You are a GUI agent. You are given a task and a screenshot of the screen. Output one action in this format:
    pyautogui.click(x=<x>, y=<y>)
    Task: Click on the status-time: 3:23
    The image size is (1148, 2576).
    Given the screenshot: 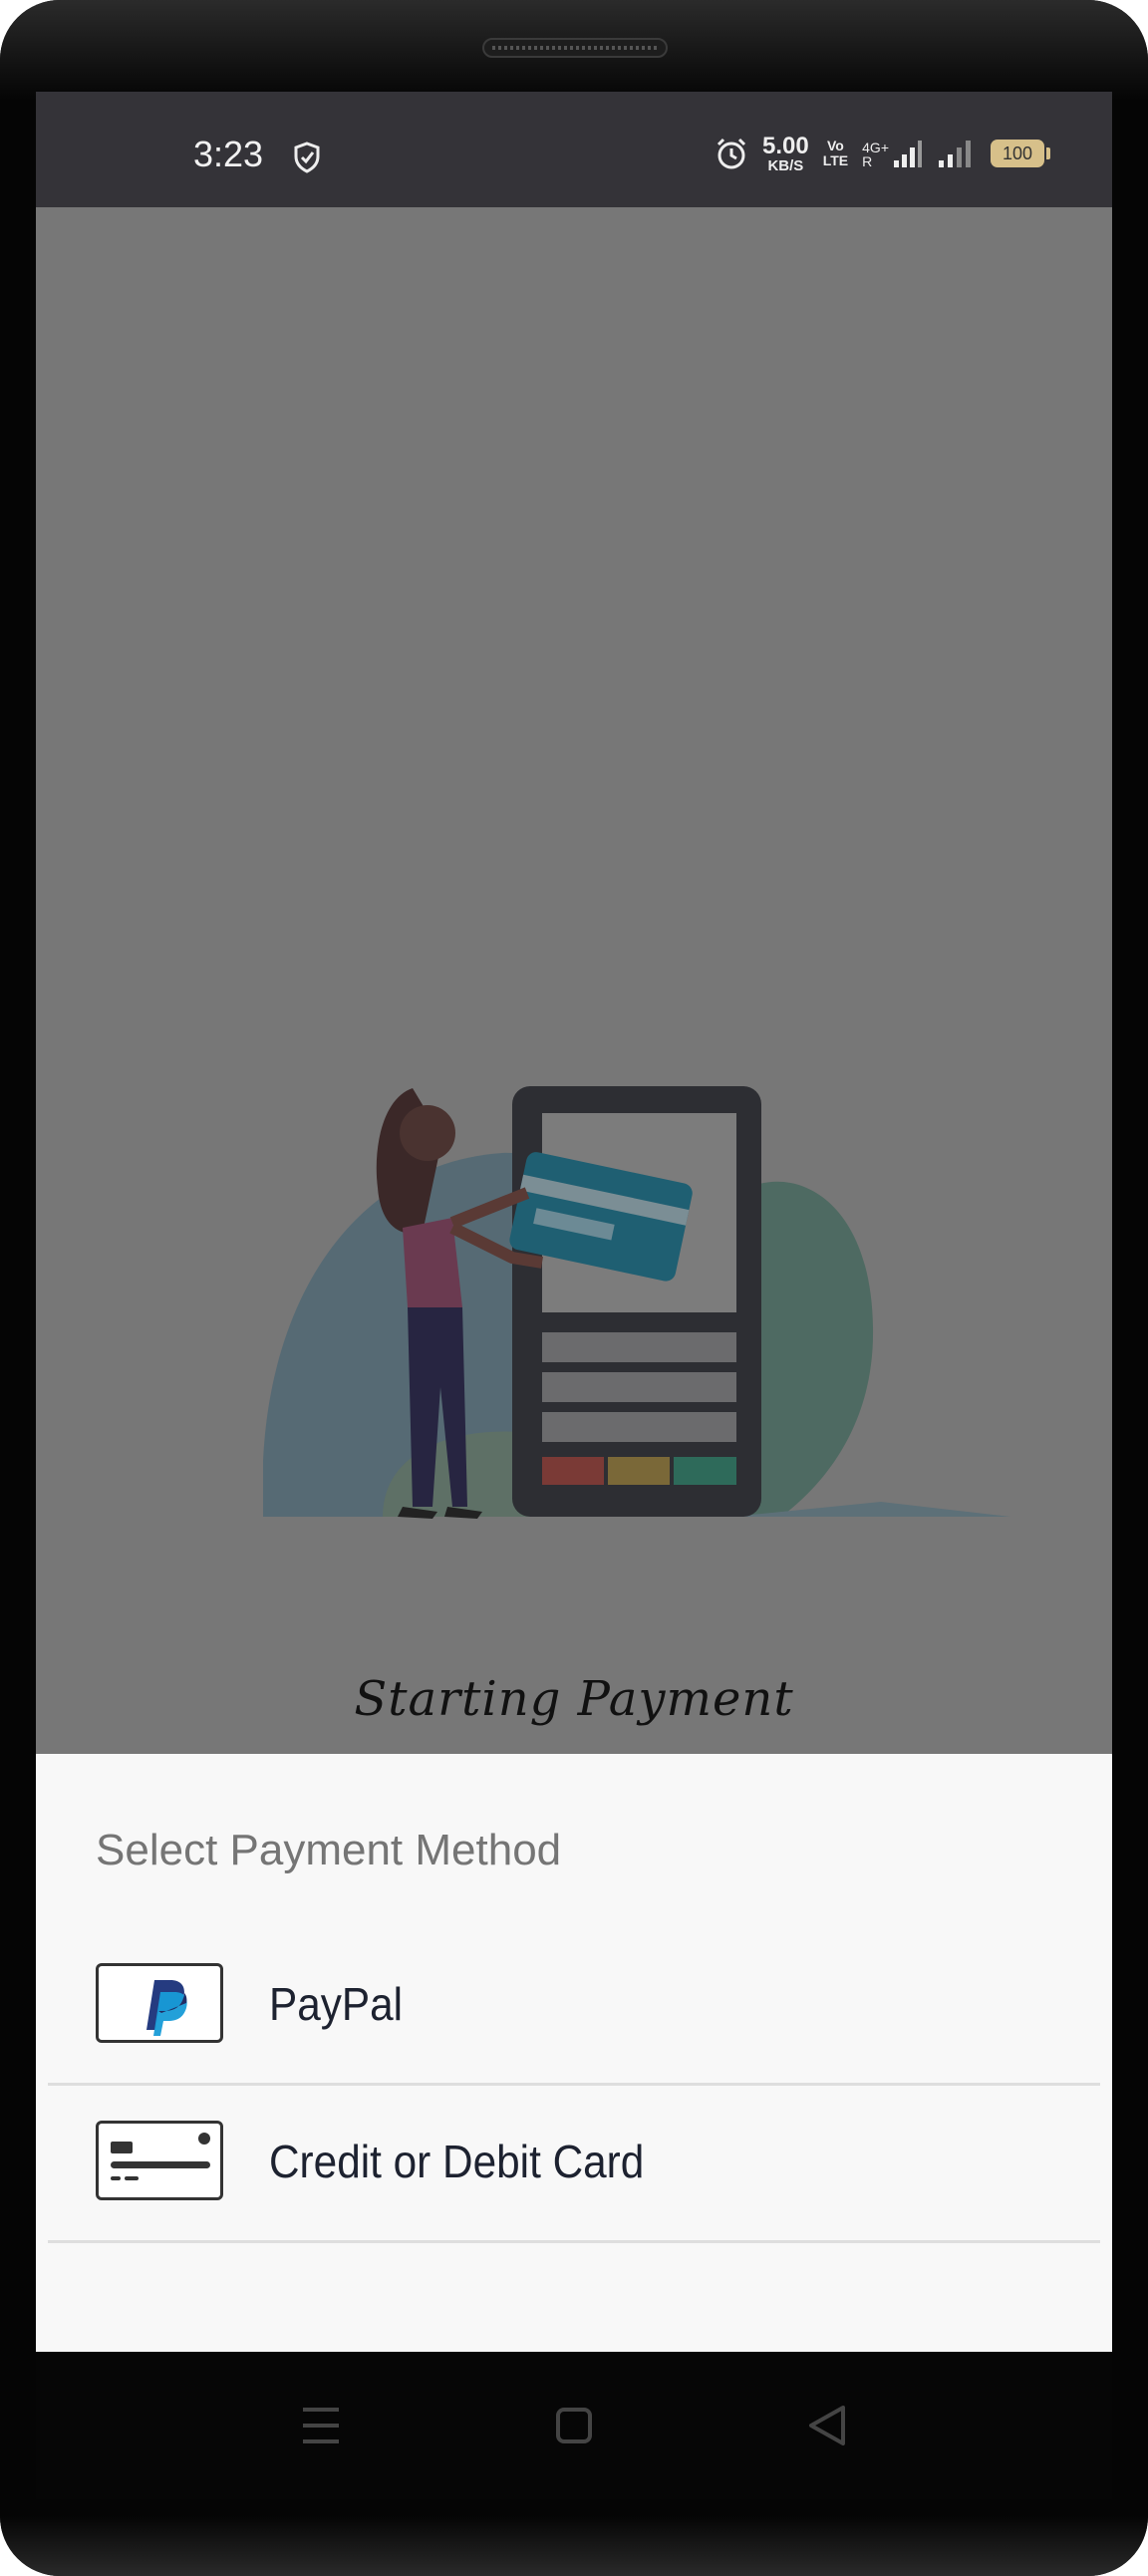 What is the action you would take?
    pyautogui.click(x=228, y=154)
    